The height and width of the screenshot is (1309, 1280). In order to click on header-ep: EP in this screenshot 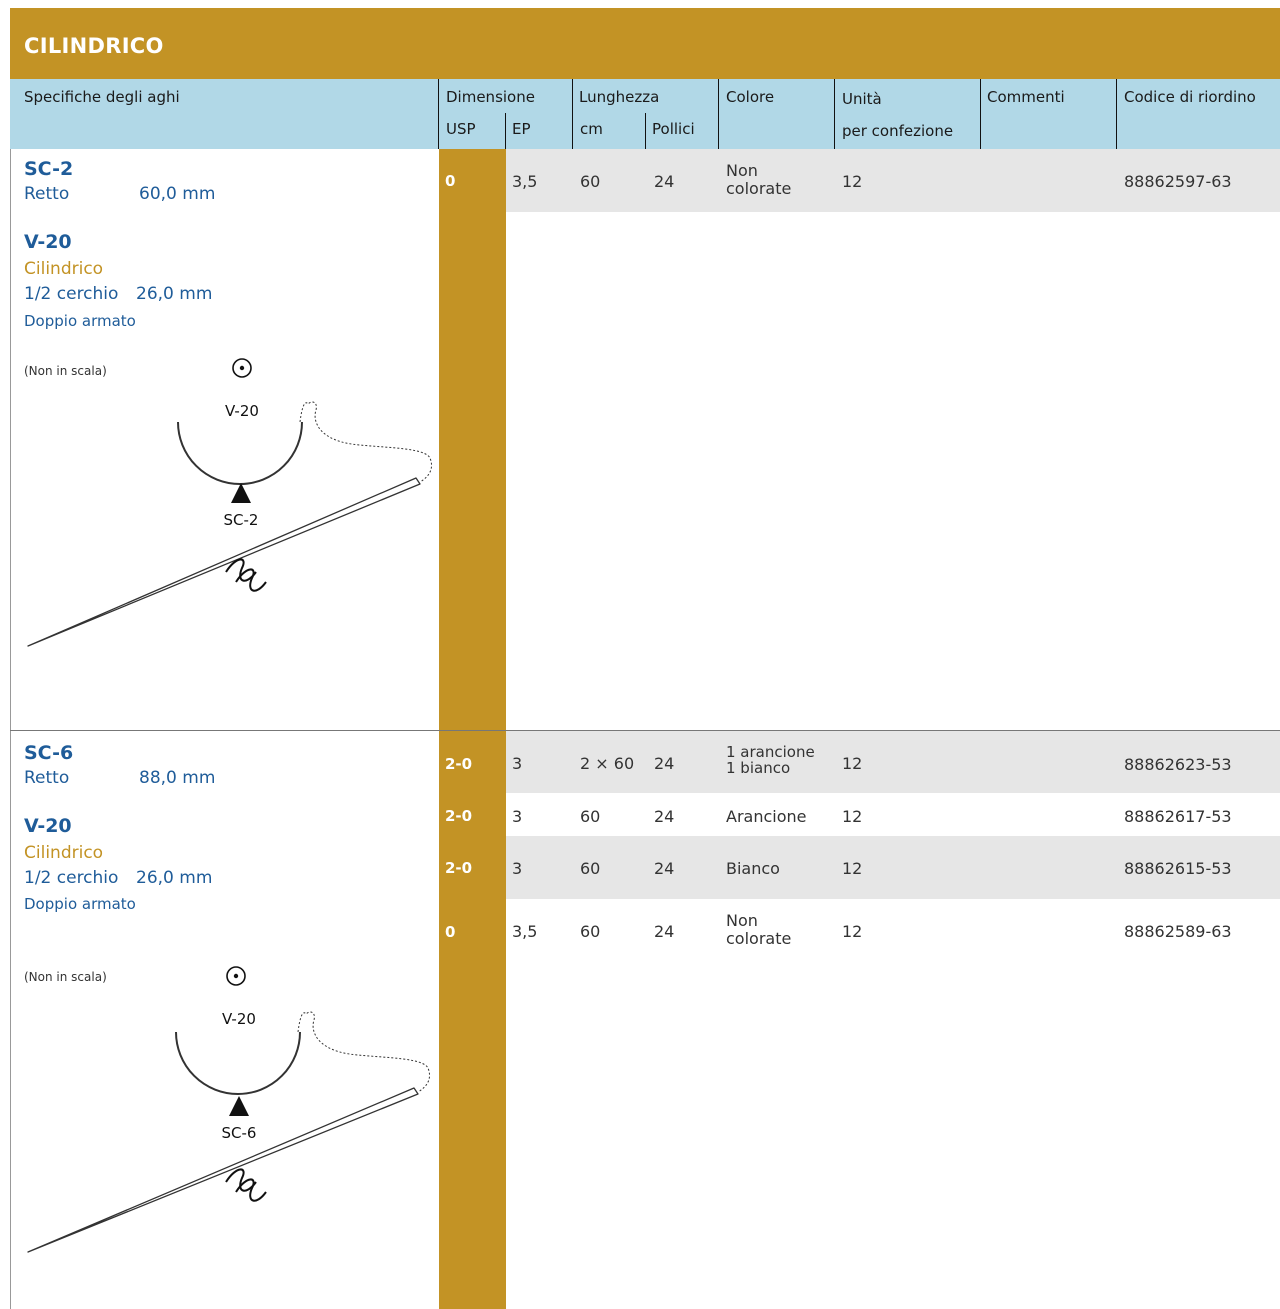, I will do `click(521, 129)`.